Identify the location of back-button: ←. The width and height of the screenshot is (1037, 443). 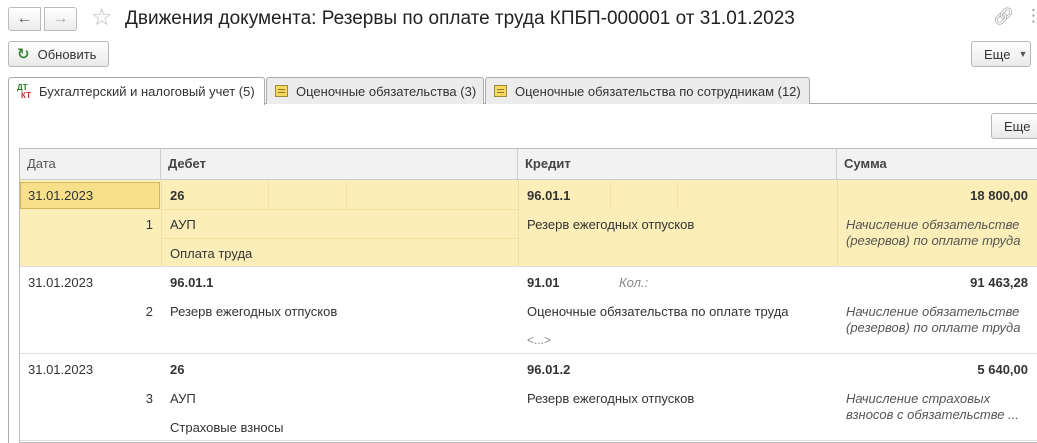
(24, 19).